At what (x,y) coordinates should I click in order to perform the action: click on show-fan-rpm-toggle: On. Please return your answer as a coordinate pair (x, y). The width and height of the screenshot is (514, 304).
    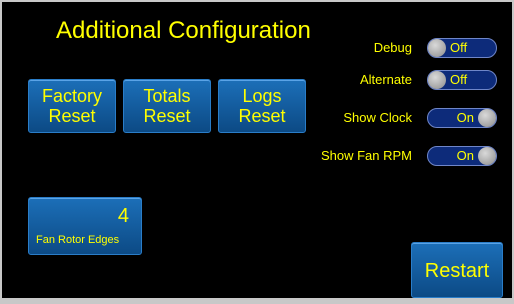
    Looking at the image, I should click on (462, 156).